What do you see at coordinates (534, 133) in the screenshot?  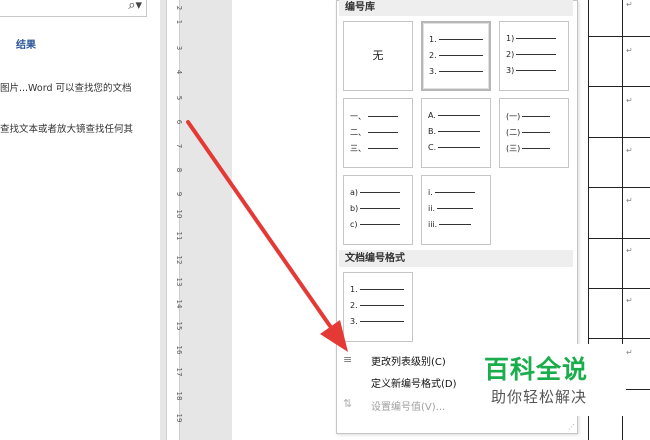 I see `numbering-tile-chinese-paren: (一) (二) (三)` at bounding box center [534, 133].